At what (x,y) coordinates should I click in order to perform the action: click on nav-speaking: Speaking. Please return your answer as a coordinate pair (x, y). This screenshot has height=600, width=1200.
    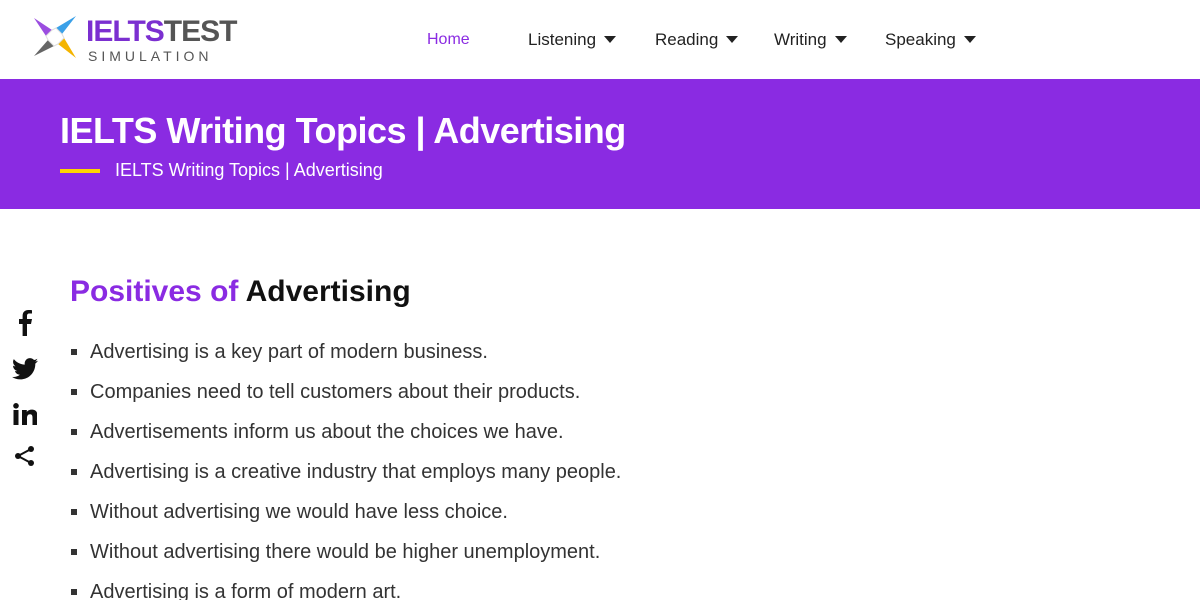
    Looking at the image, I should click on (930, 40).